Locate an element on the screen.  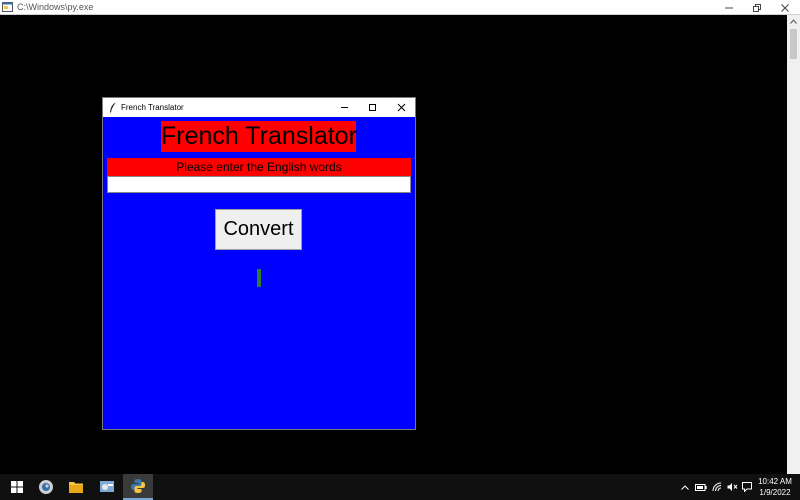
prompt-label: Please enter the English words is located at coordinates (259, 167).